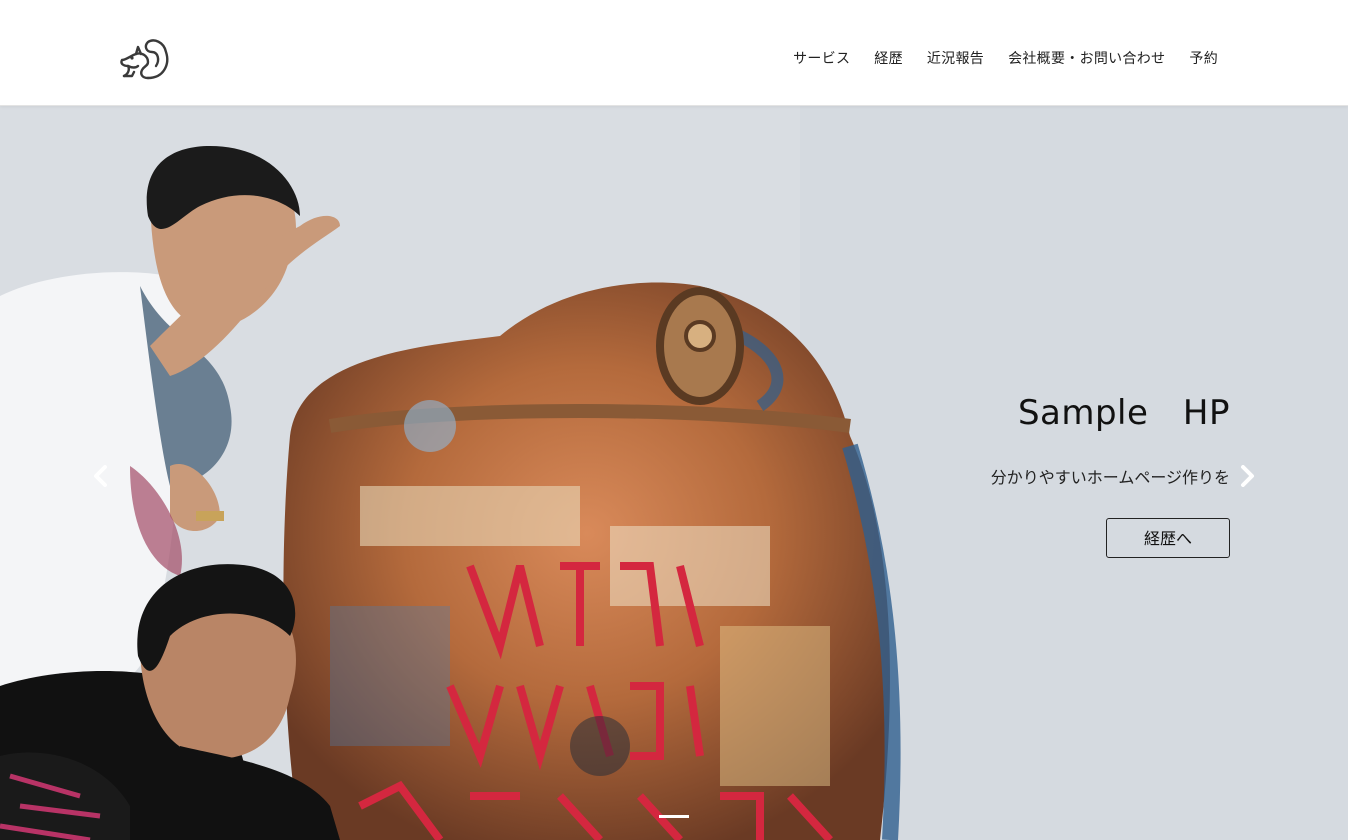  Describe the element at coordinates (821, 58) in the screenshot. I see `nav-item-services: サービス` at that location.